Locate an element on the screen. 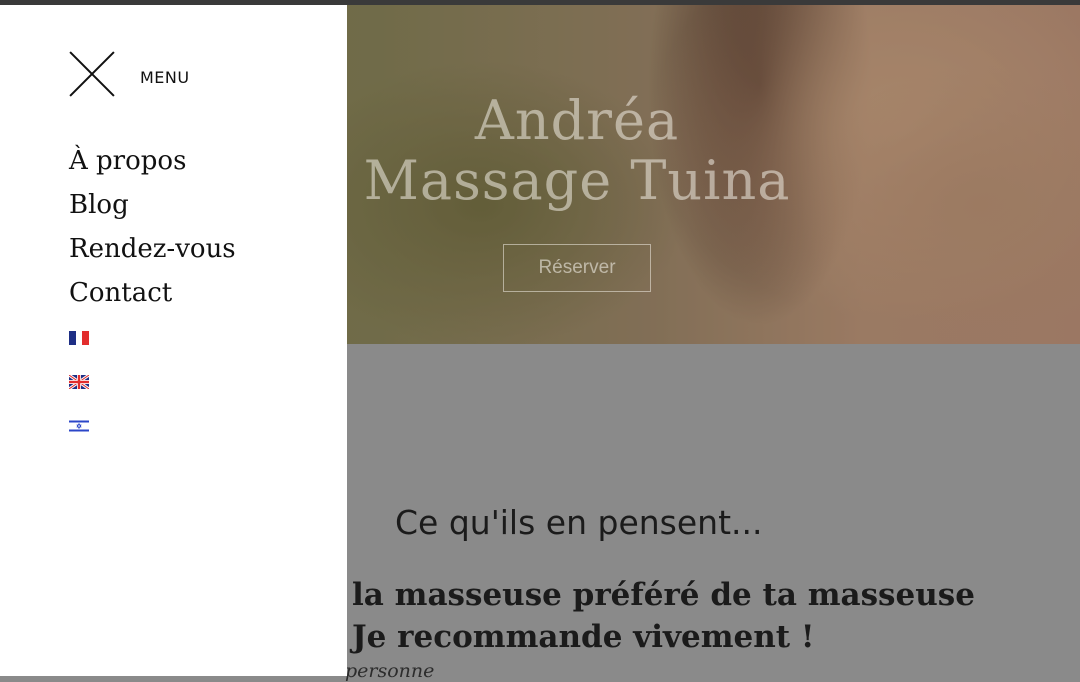 The width and height of the screenshot is (1080, 682). flag-gb-icon is located at coordinates (79, 382).